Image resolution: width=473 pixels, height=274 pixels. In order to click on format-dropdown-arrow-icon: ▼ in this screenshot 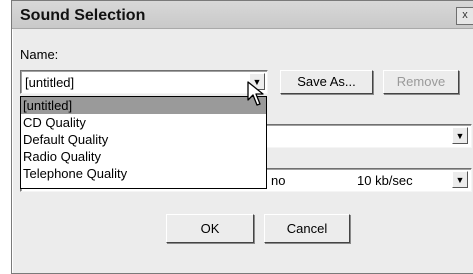, I will do `click(460, 135)`.